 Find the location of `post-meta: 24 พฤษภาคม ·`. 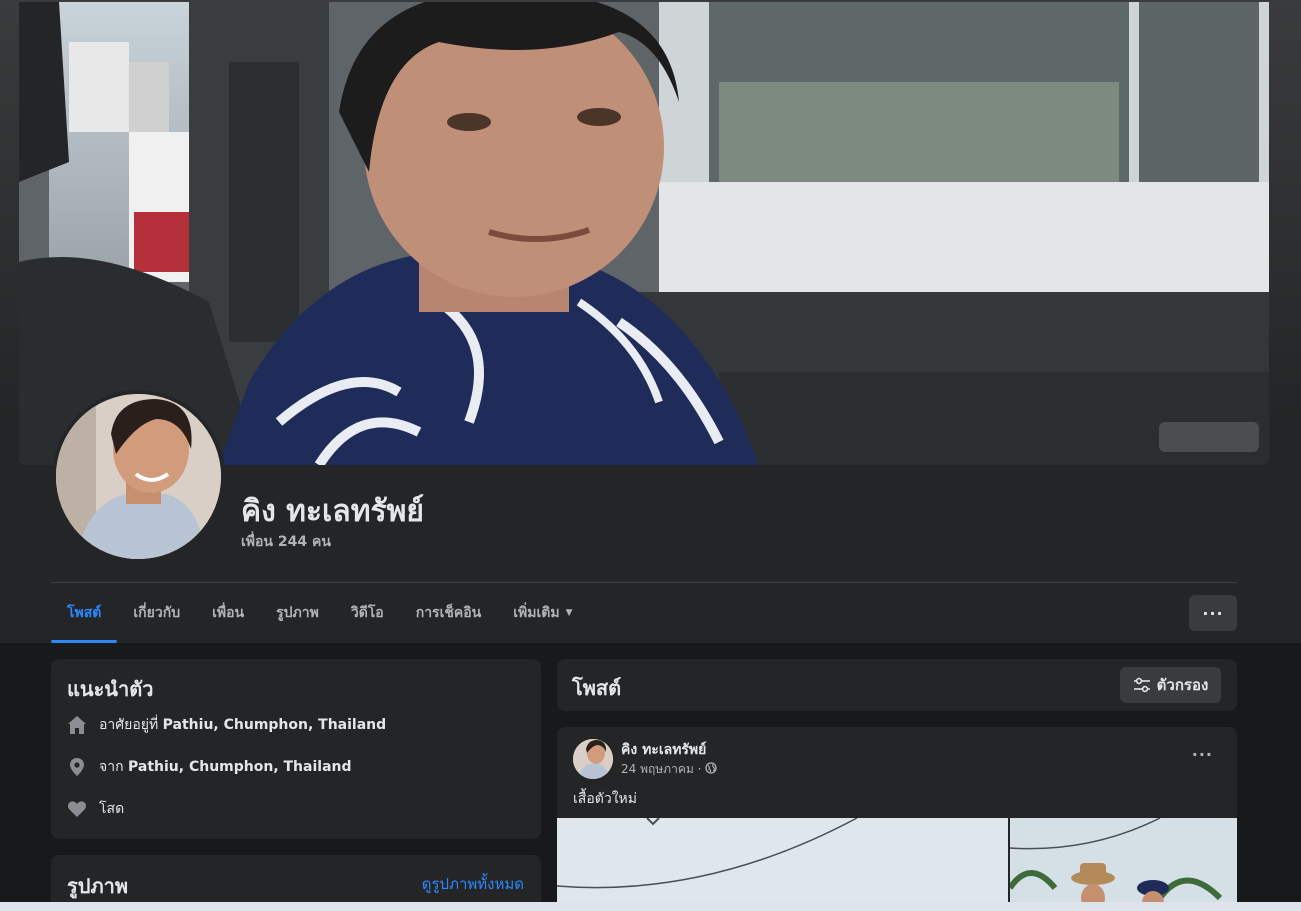

post-meta: 24 พฤษภาคม · is located at coordinates (669, 769).